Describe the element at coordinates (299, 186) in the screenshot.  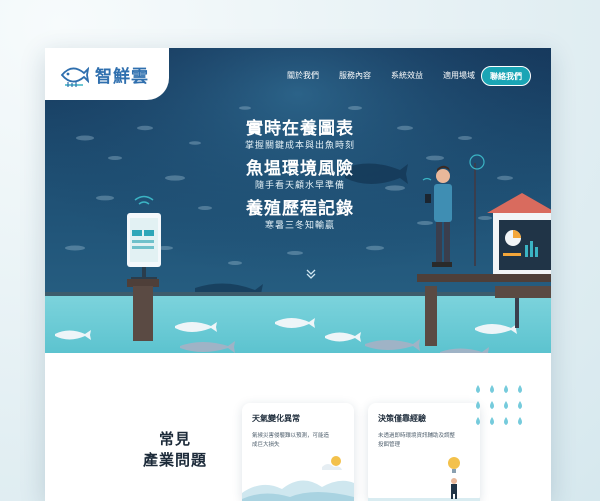
I see `hero-subtitle-2: 隨手看天顧水早準備` at that location.